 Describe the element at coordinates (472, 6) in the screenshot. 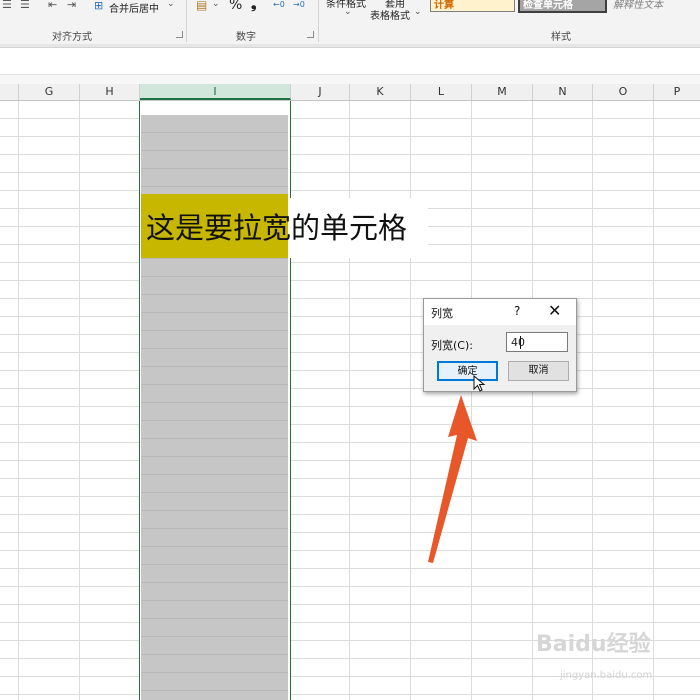

I see `style-calc-cell: 计算` at that location.